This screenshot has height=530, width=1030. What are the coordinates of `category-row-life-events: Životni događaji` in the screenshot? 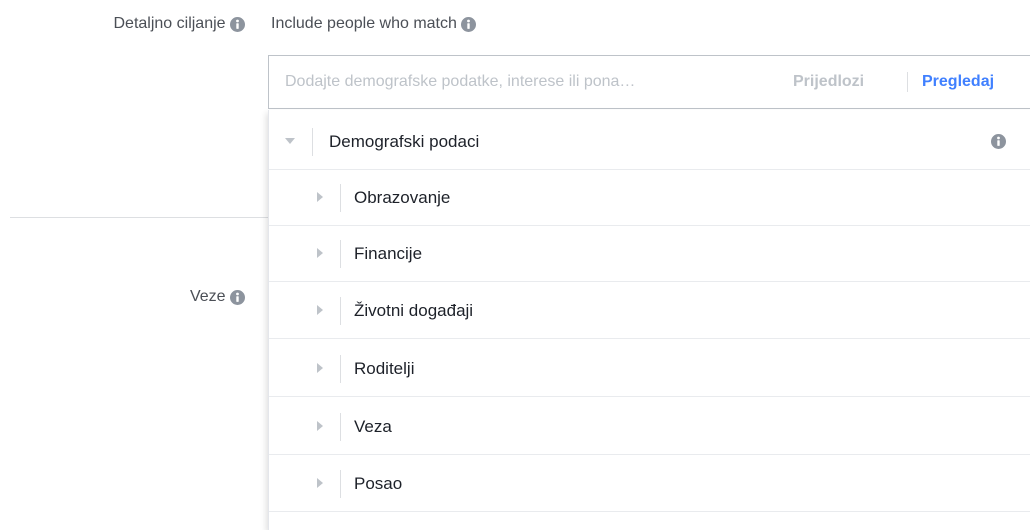 It's located at (649, 311).